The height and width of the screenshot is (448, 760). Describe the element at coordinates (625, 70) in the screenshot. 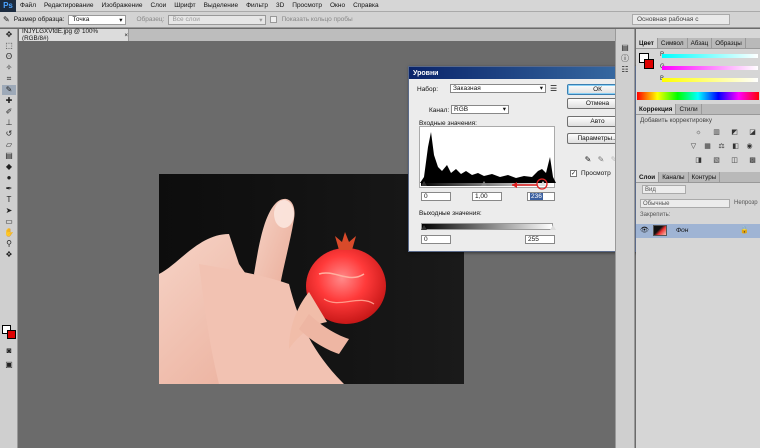

I see `properties-panel-icon: ☷` at that location.